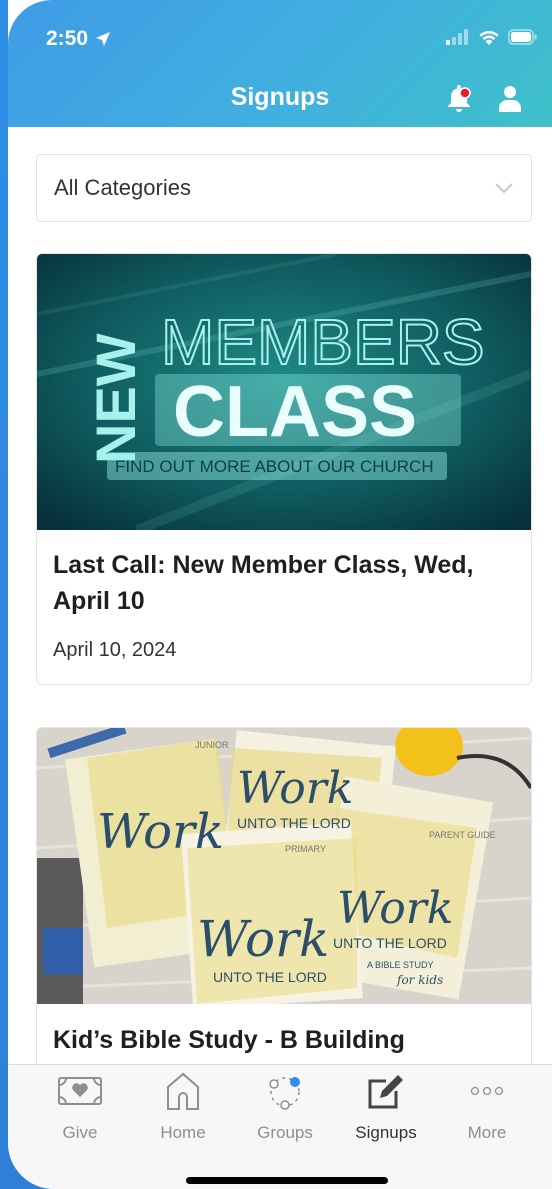 Image resolution: width=552 pixels, height=1189 pixels. Describe the element at coordinates (400, 965) in the screenshot. I see `image-text-bible-study: A BIBLE STUDY` at that location.